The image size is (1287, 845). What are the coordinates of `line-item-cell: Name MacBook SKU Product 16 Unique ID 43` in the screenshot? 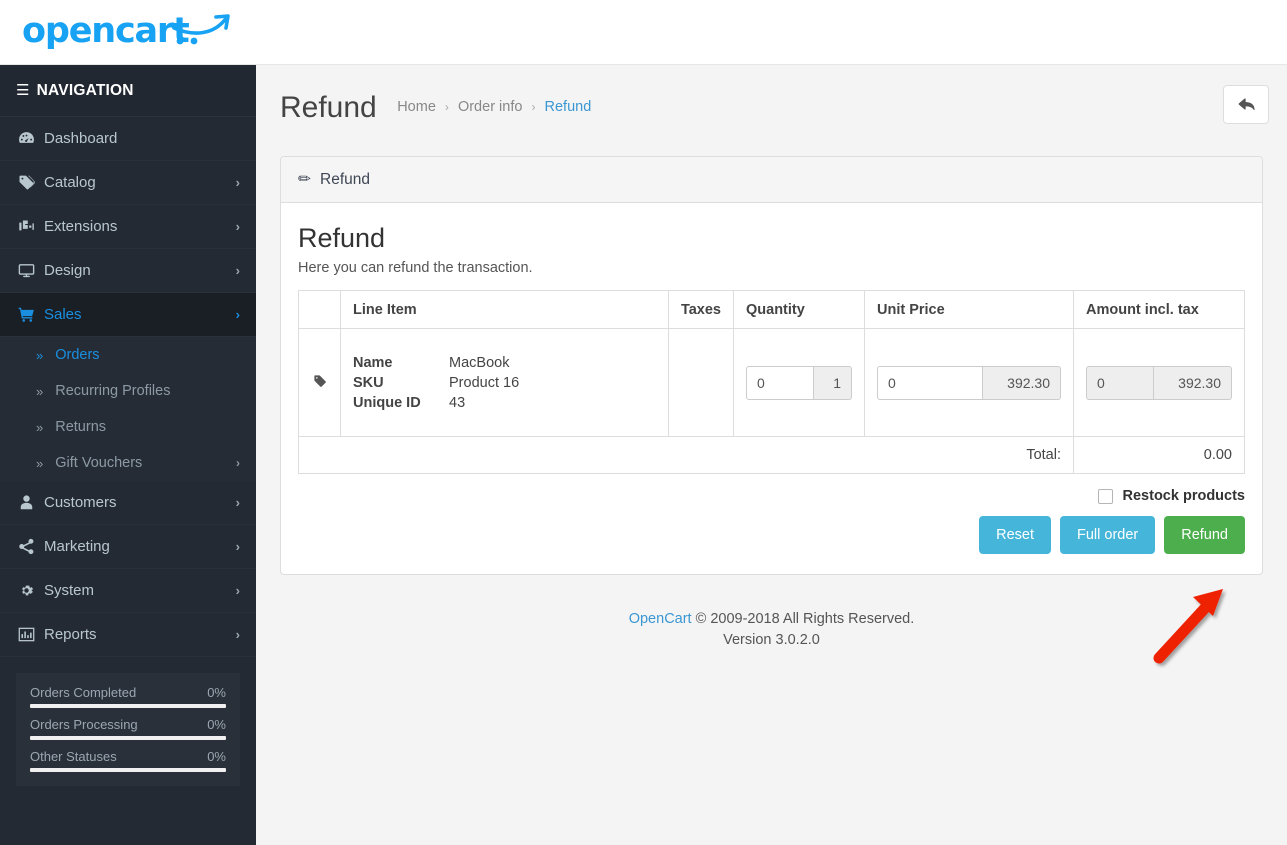 It's located at (504, 382).